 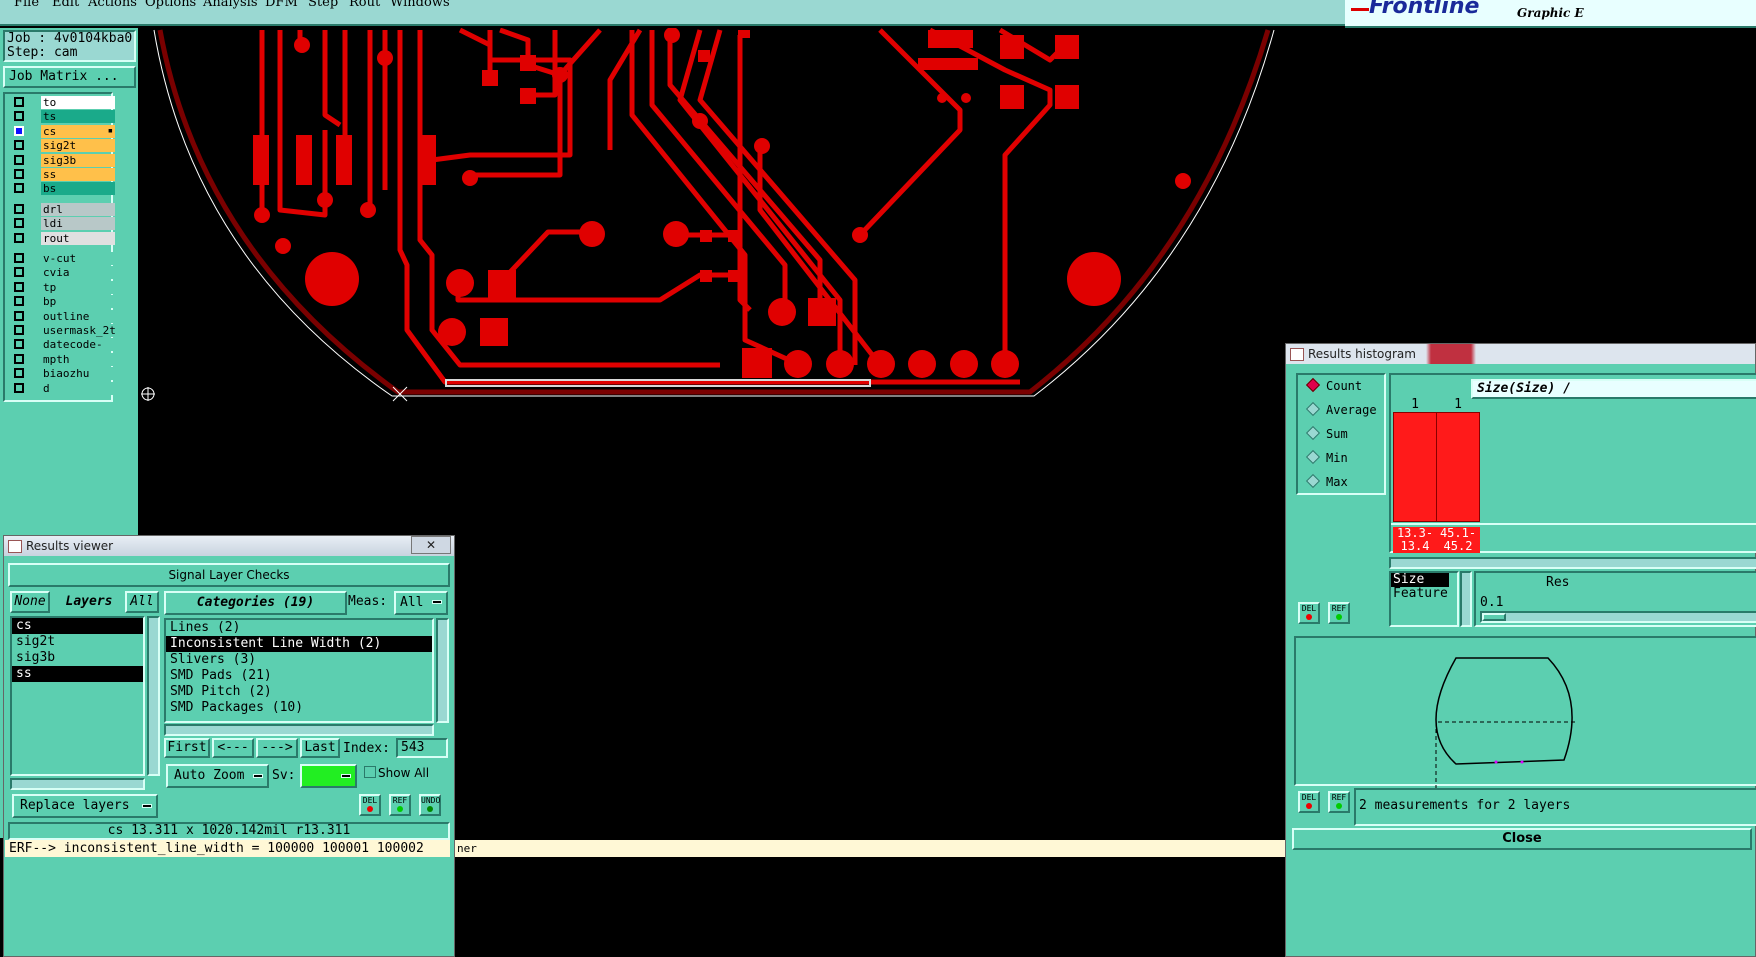 What do you see at coordinates (26, 5) in the screenshot?
I see `menu-file: File` at bounding box center [26, 5].